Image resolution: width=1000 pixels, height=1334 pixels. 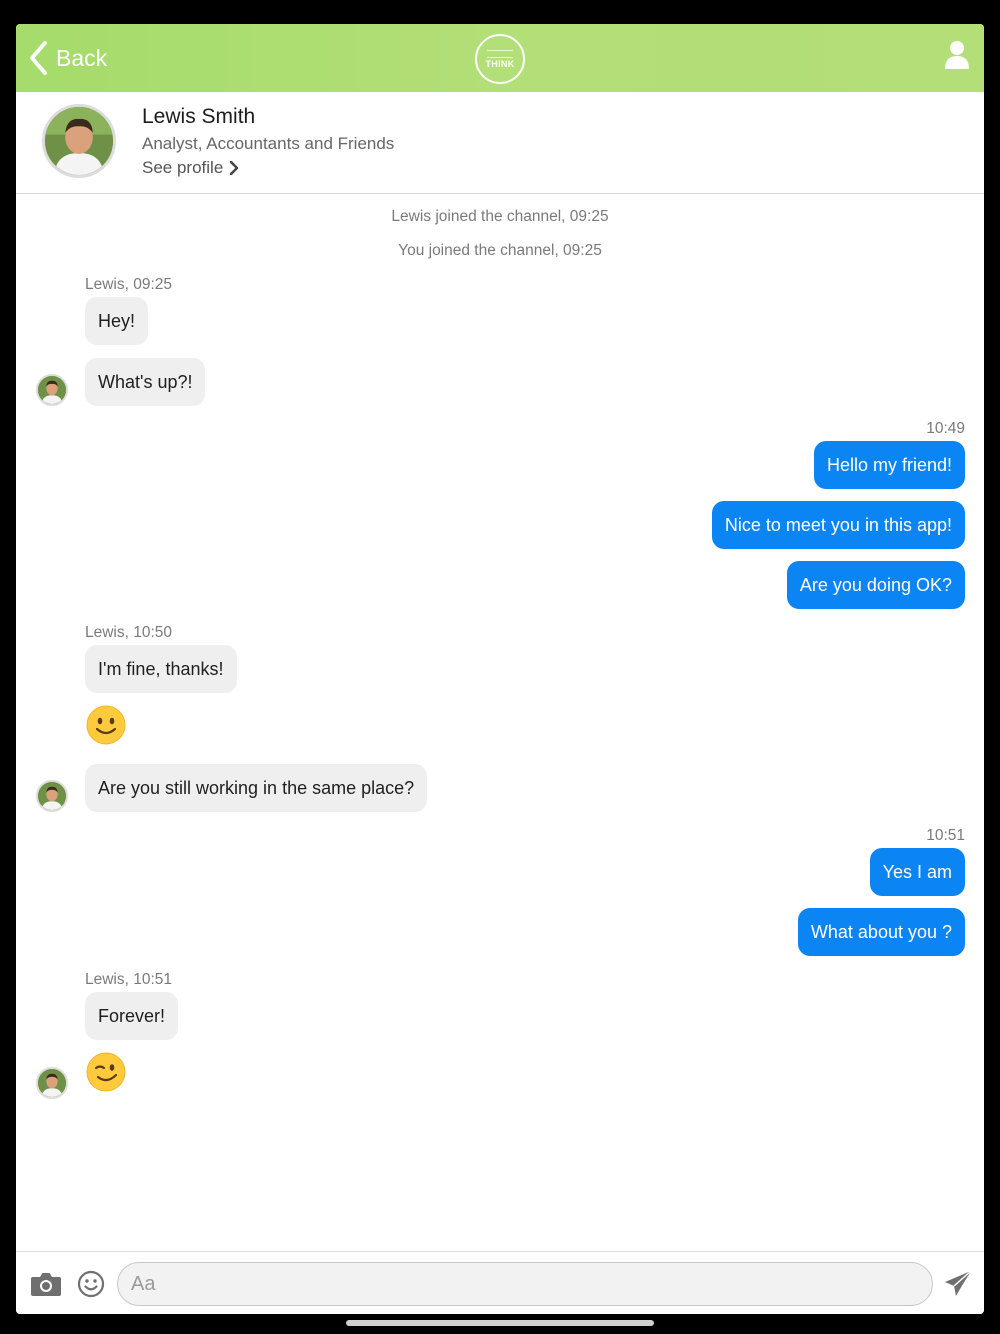 I want to click on see-profile-label: See profile, so click(x=183, y=167).